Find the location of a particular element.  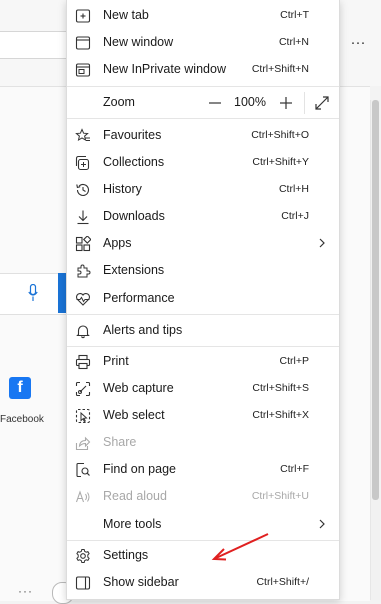

menu-item-read-aloud: Read aloud Ctrl+Shift+U is located at coordinates (203, 497).